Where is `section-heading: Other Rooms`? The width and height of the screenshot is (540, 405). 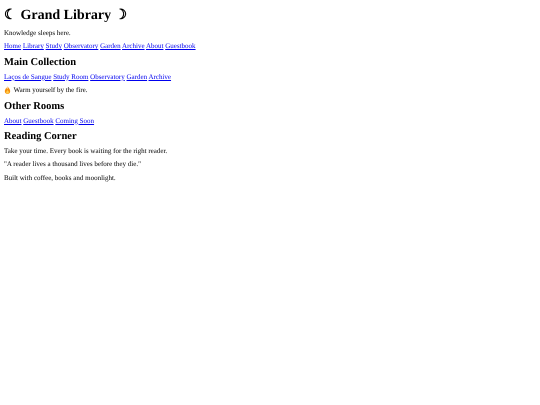 section-heading: Other Rooms is located at coordinates (35, 106).